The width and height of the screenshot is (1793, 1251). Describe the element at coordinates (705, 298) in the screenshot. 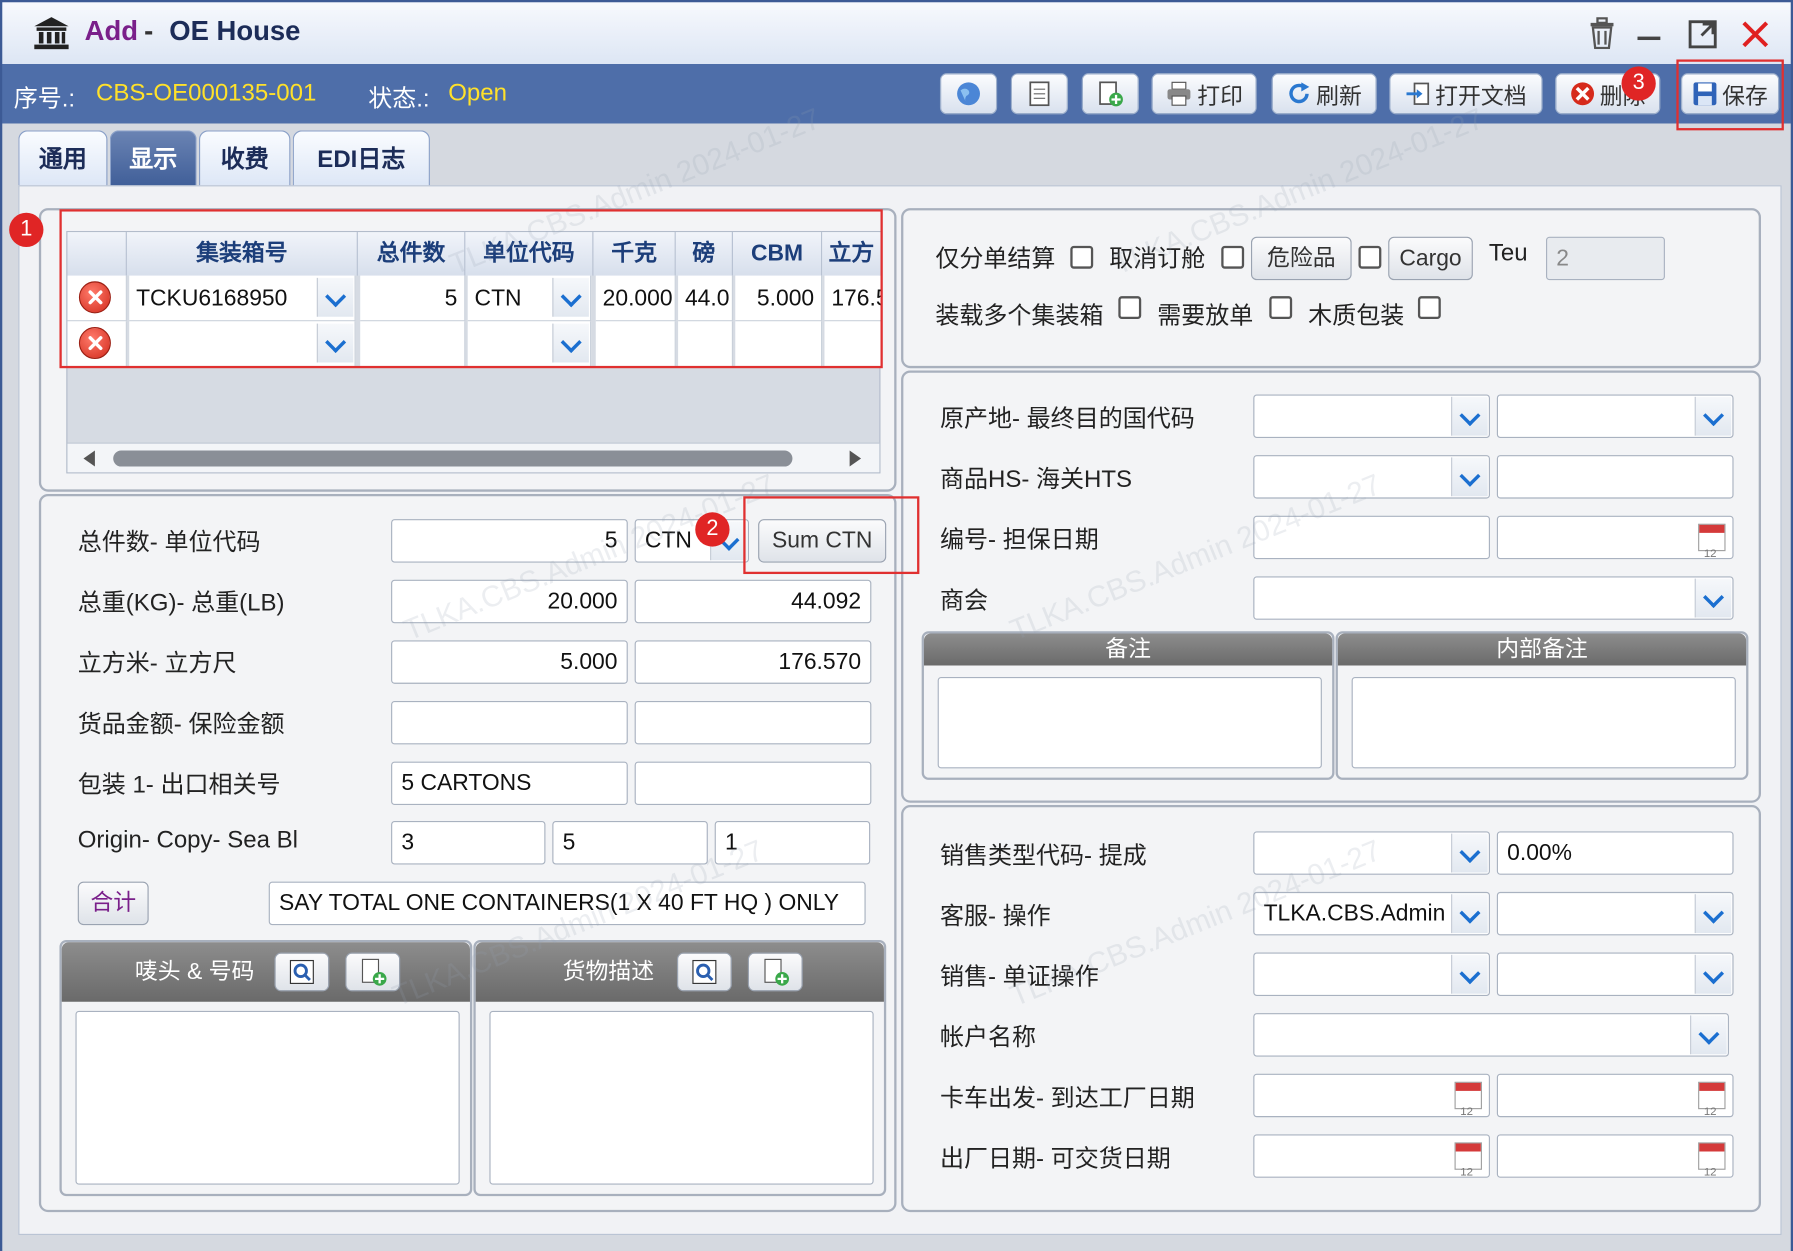

I see `lb-cell: 44.0` at that location.